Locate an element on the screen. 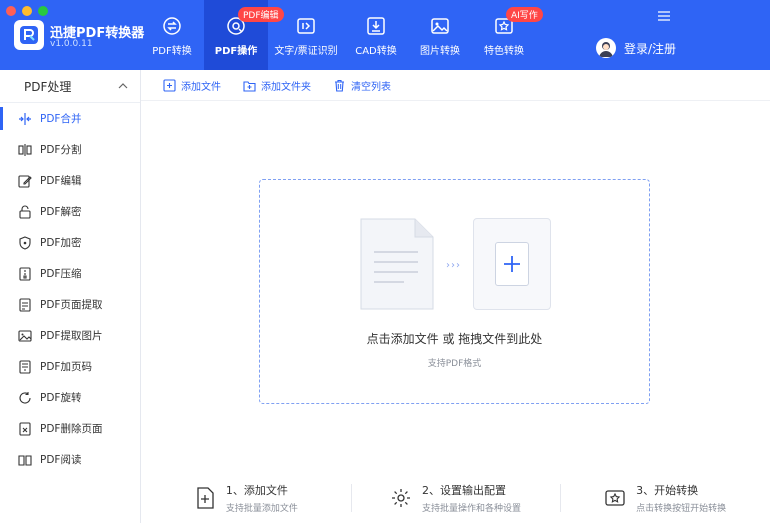  ocr-icon is located at coordinates (306, 26).